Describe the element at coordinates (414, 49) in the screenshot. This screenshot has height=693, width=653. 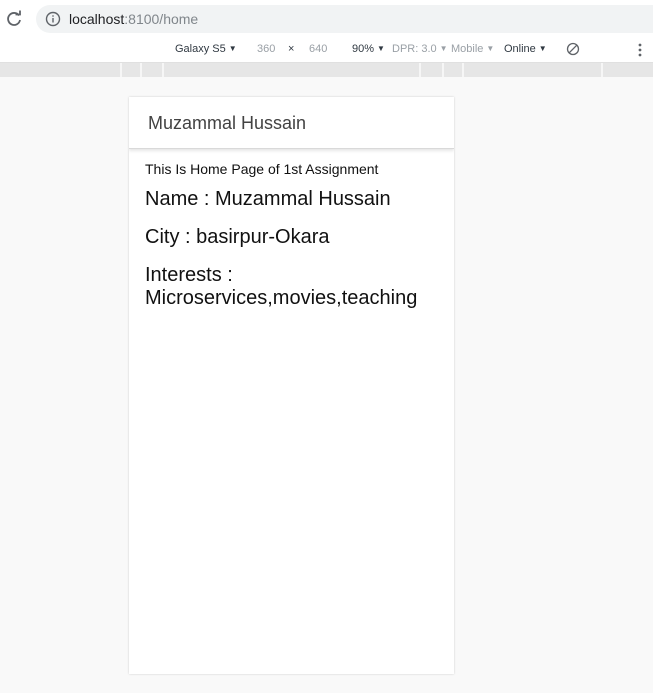
I see `dpr-value: DPR: 3.0` at that location.